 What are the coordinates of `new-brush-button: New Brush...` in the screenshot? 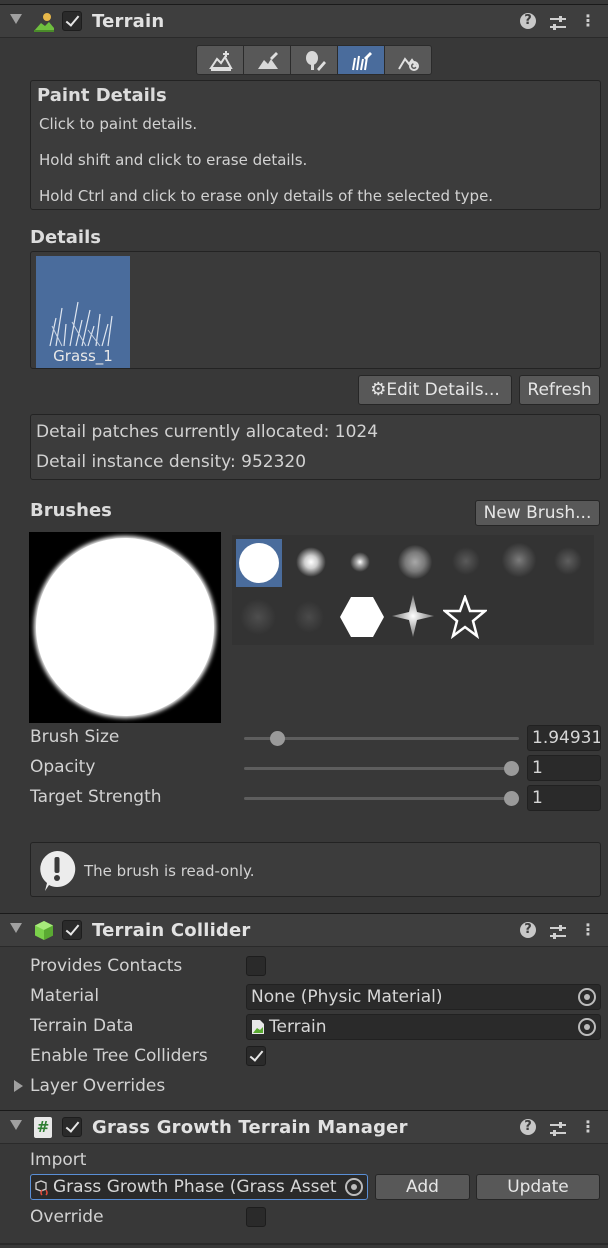 It's located at (537, 513).